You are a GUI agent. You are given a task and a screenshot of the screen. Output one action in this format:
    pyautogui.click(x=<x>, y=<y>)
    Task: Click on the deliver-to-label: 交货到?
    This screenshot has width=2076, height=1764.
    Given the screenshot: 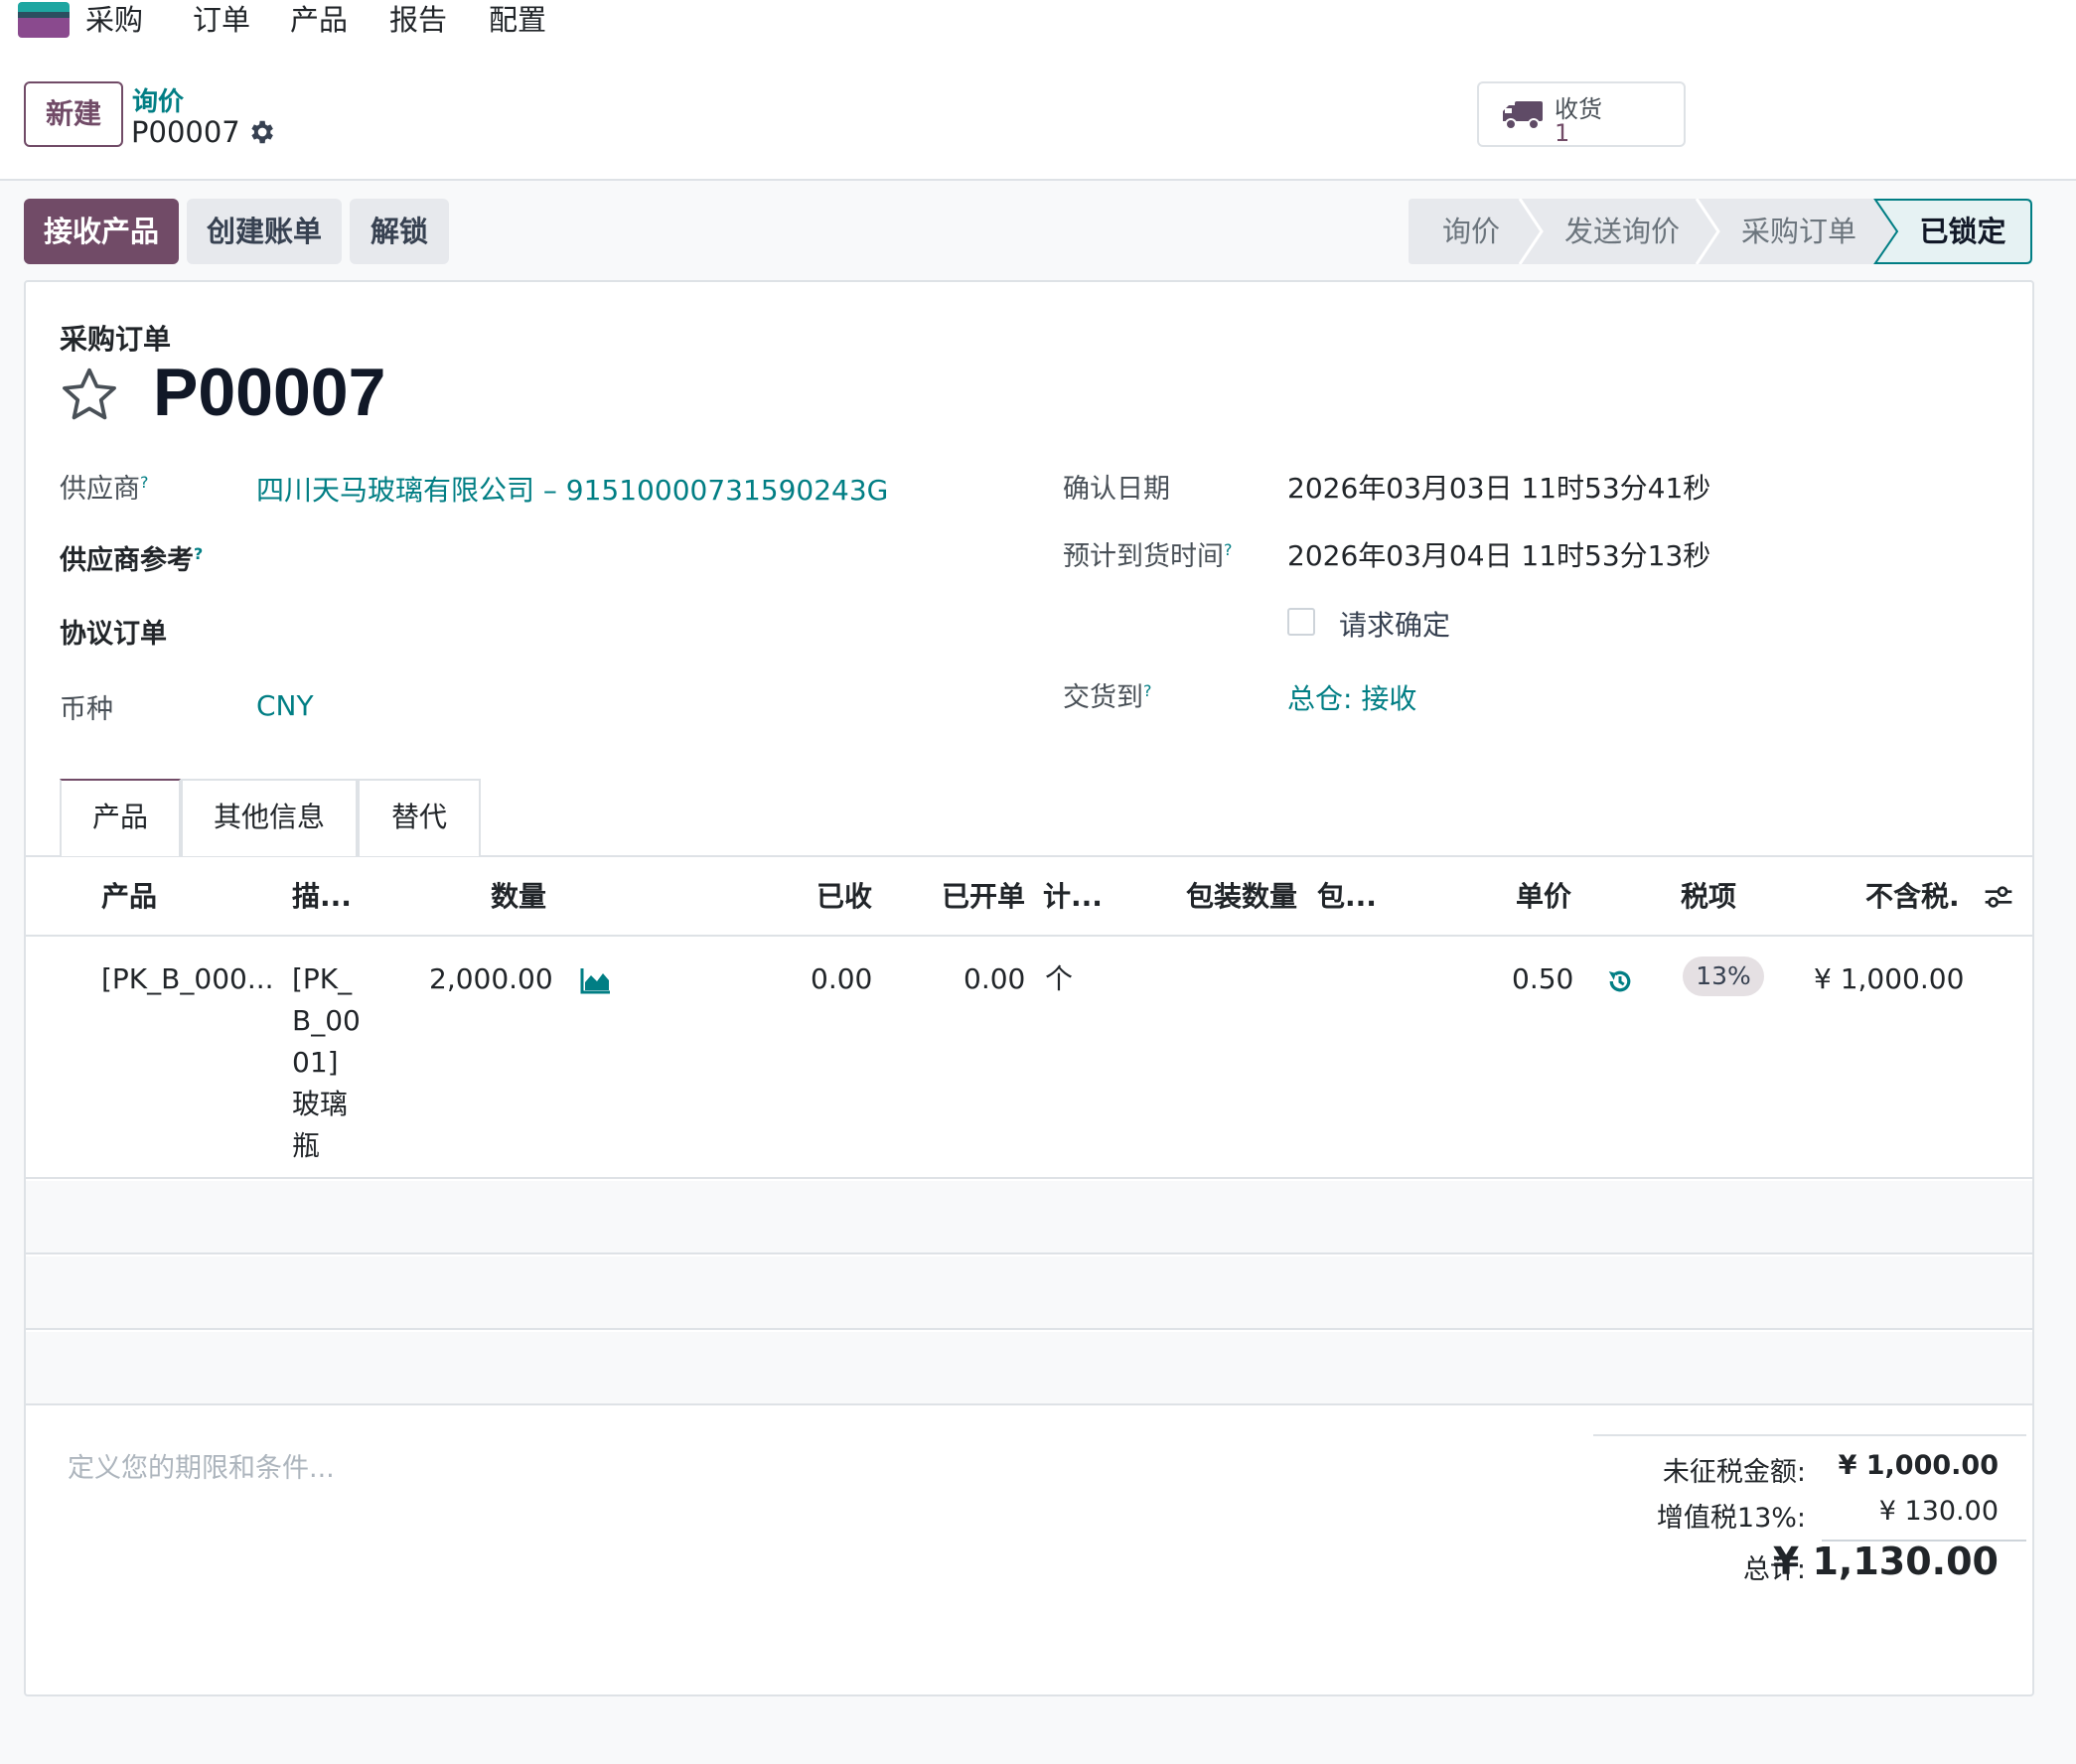 What is the action you would take?
    pyautogui.click(x=1107, y=697)
    